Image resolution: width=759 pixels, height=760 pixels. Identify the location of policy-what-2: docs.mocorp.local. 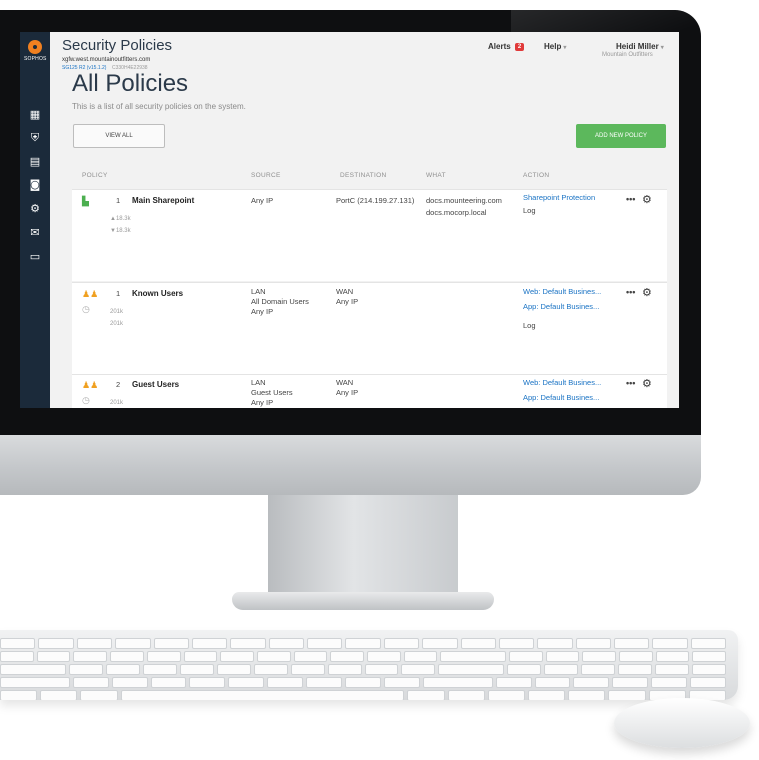
(456, 212).